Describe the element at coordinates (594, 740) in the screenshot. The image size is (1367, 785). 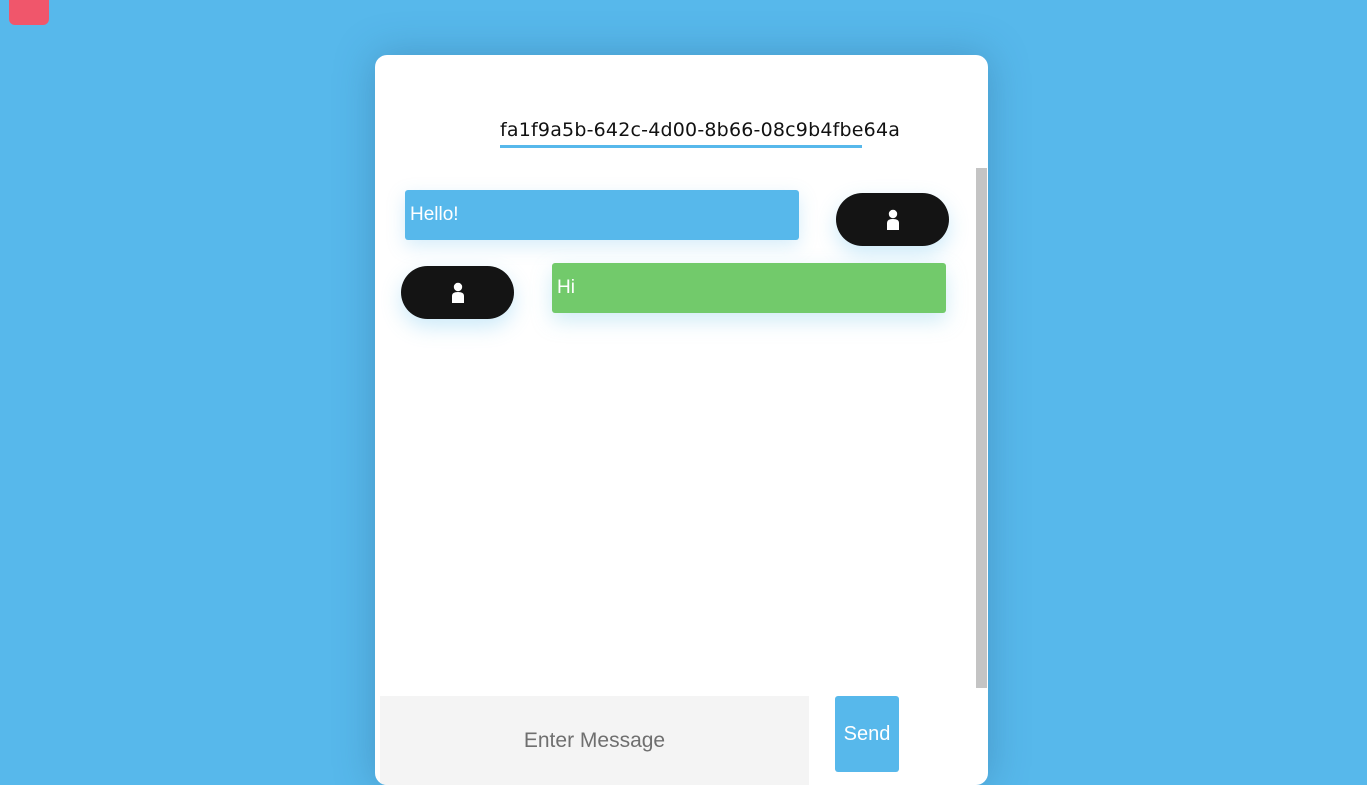
I see `message-input` at that location.